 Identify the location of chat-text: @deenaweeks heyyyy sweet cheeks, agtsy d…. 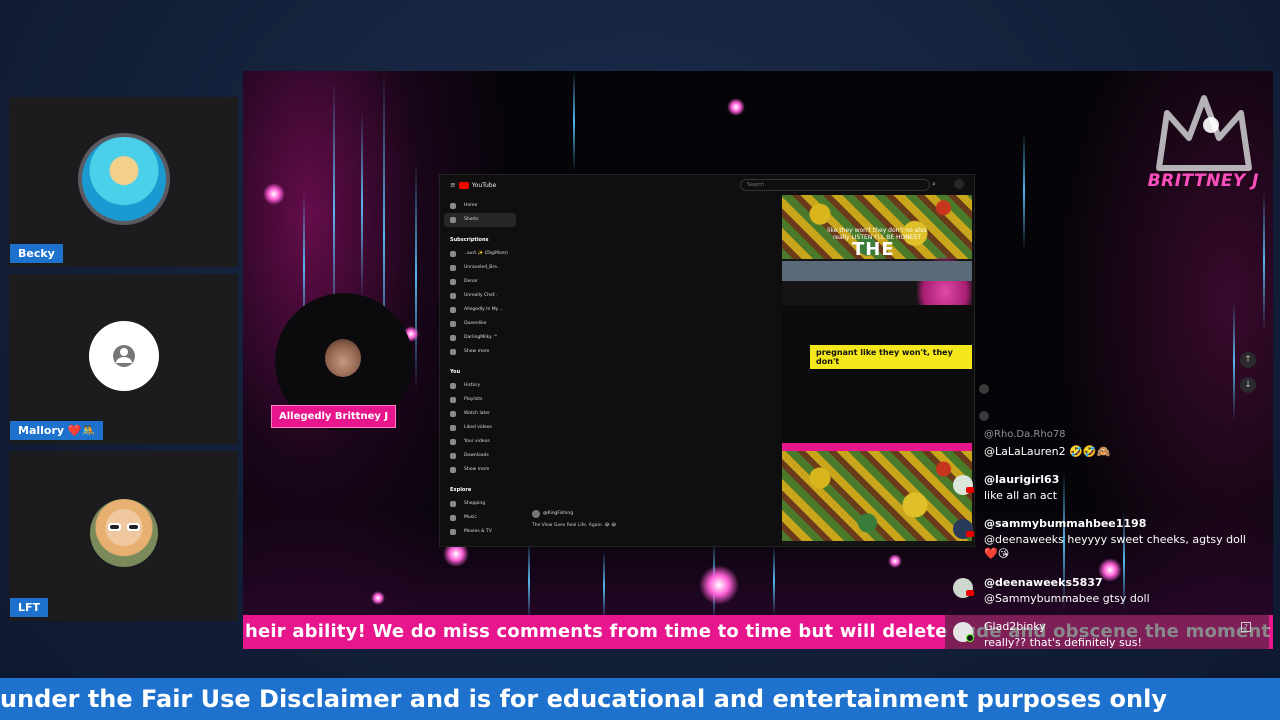
(1115, 546).